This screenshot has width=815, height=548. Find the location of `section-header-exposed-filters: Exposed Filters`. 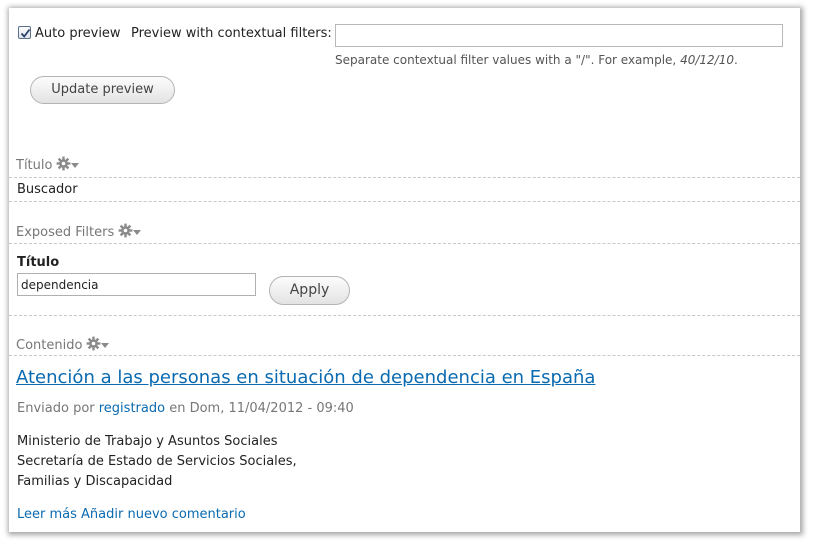

section-header-exposed-filters: Exposed Filters is located at coordinates (79, 232).